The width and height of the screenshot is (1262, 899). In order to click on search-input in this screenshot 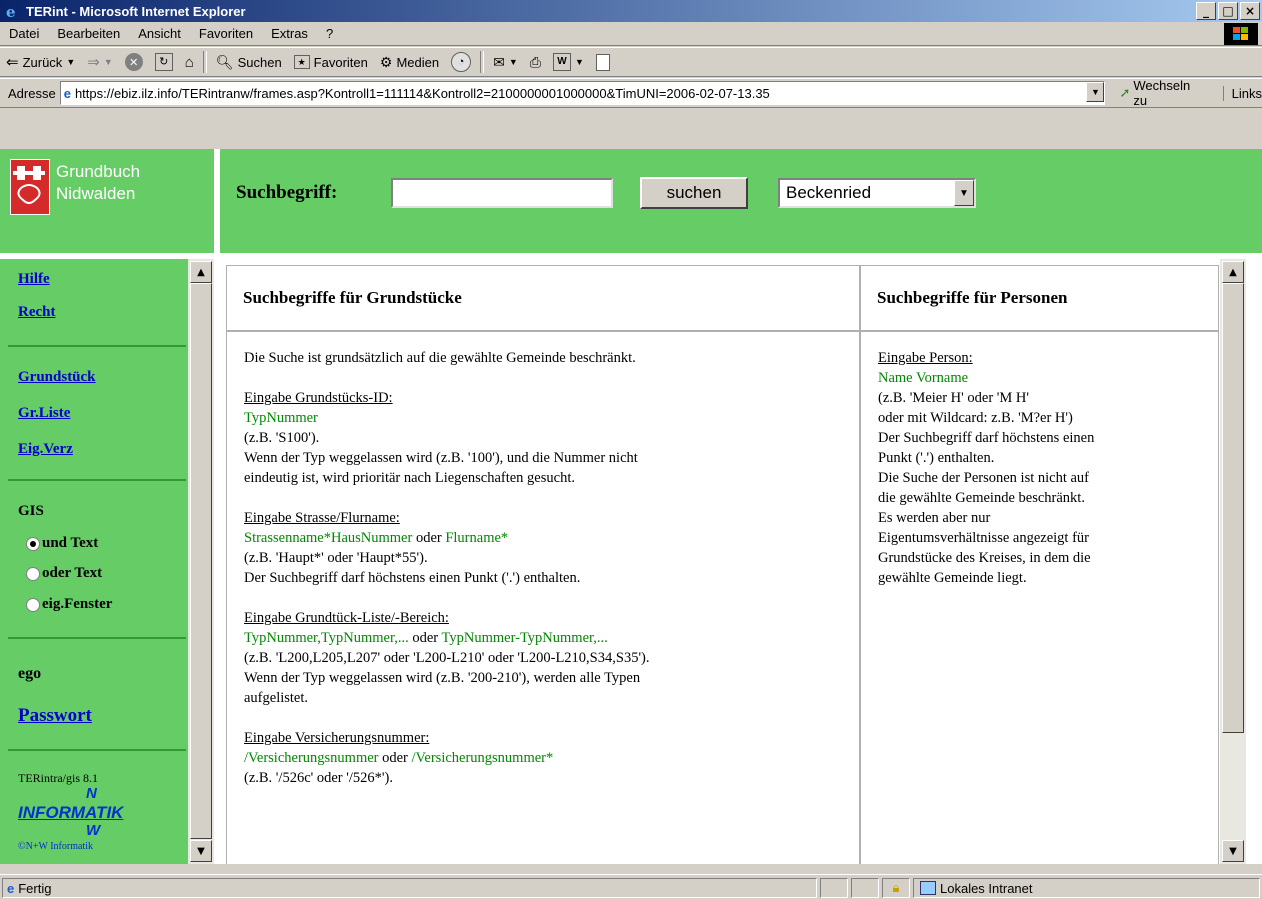, I will do `click(502, 193)`.